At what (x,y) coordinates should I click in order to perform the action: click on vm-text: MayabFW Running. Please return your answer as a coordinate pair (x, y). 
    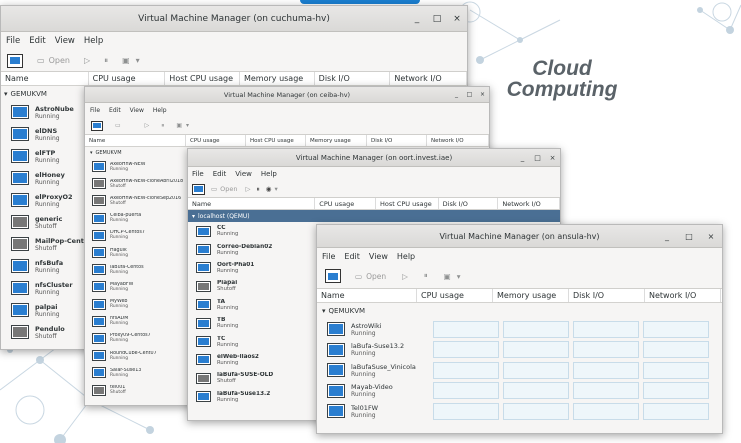
    Looking at the image, I should click on (121, 287).